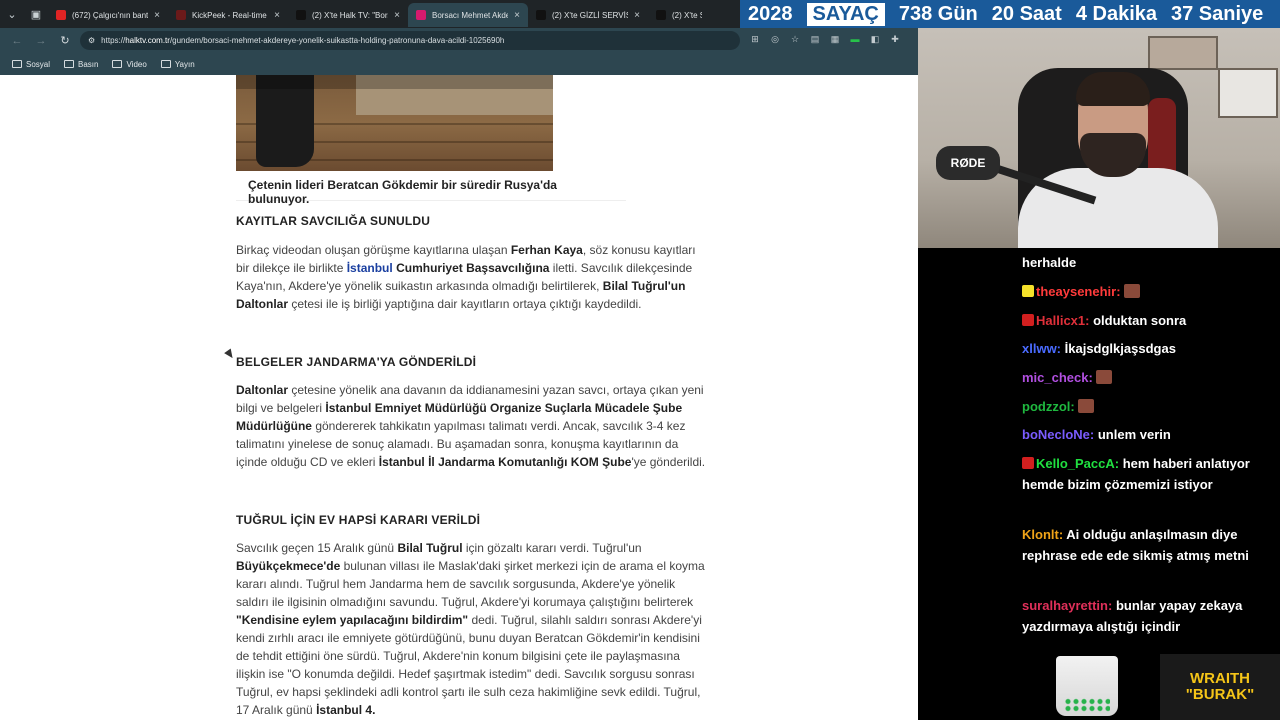 The height and width of the screenshot is (720, 1280). What do you see at coordinates (473, 268) in the screenshot?
I see `text-run: Cumhuriyet Başsavcılığına` at bounding box center [473, 268].